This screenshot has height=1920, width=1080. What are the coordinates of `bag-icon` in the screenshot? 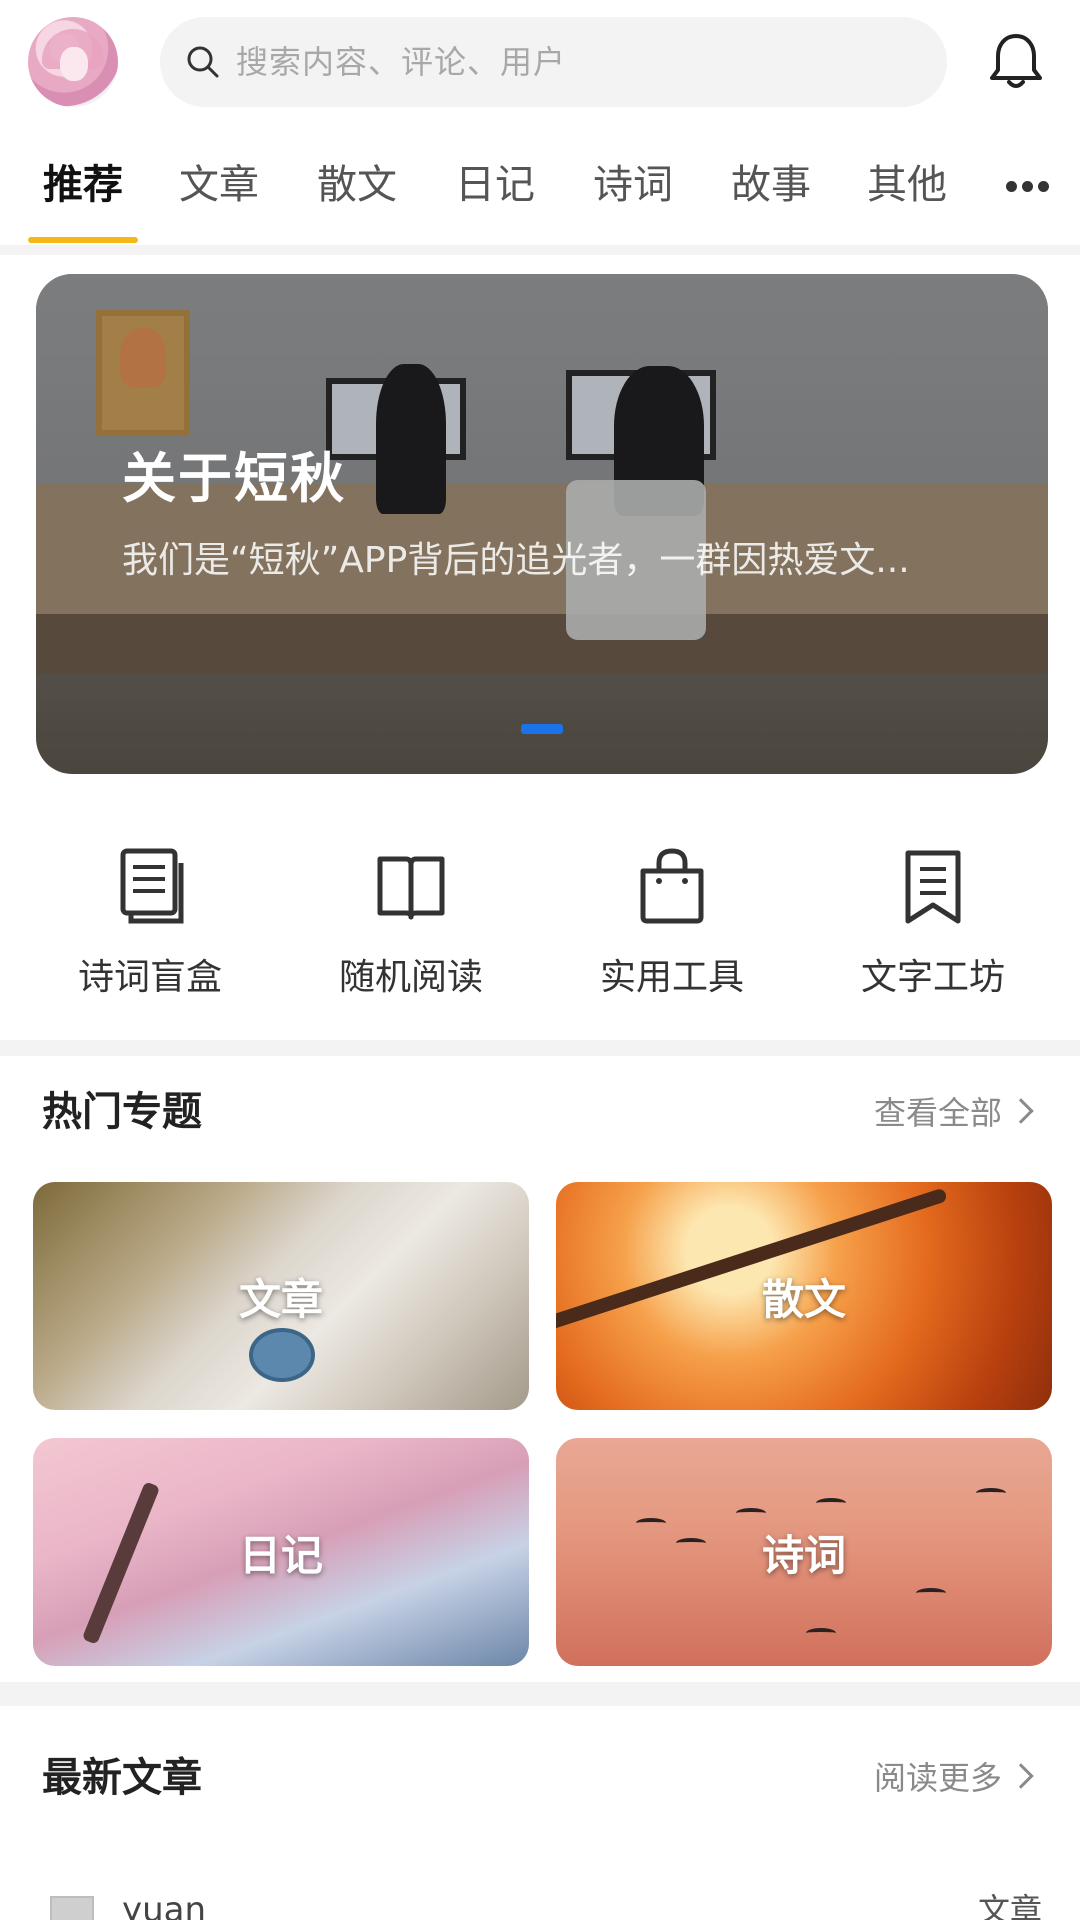 It's located at (672, 886).